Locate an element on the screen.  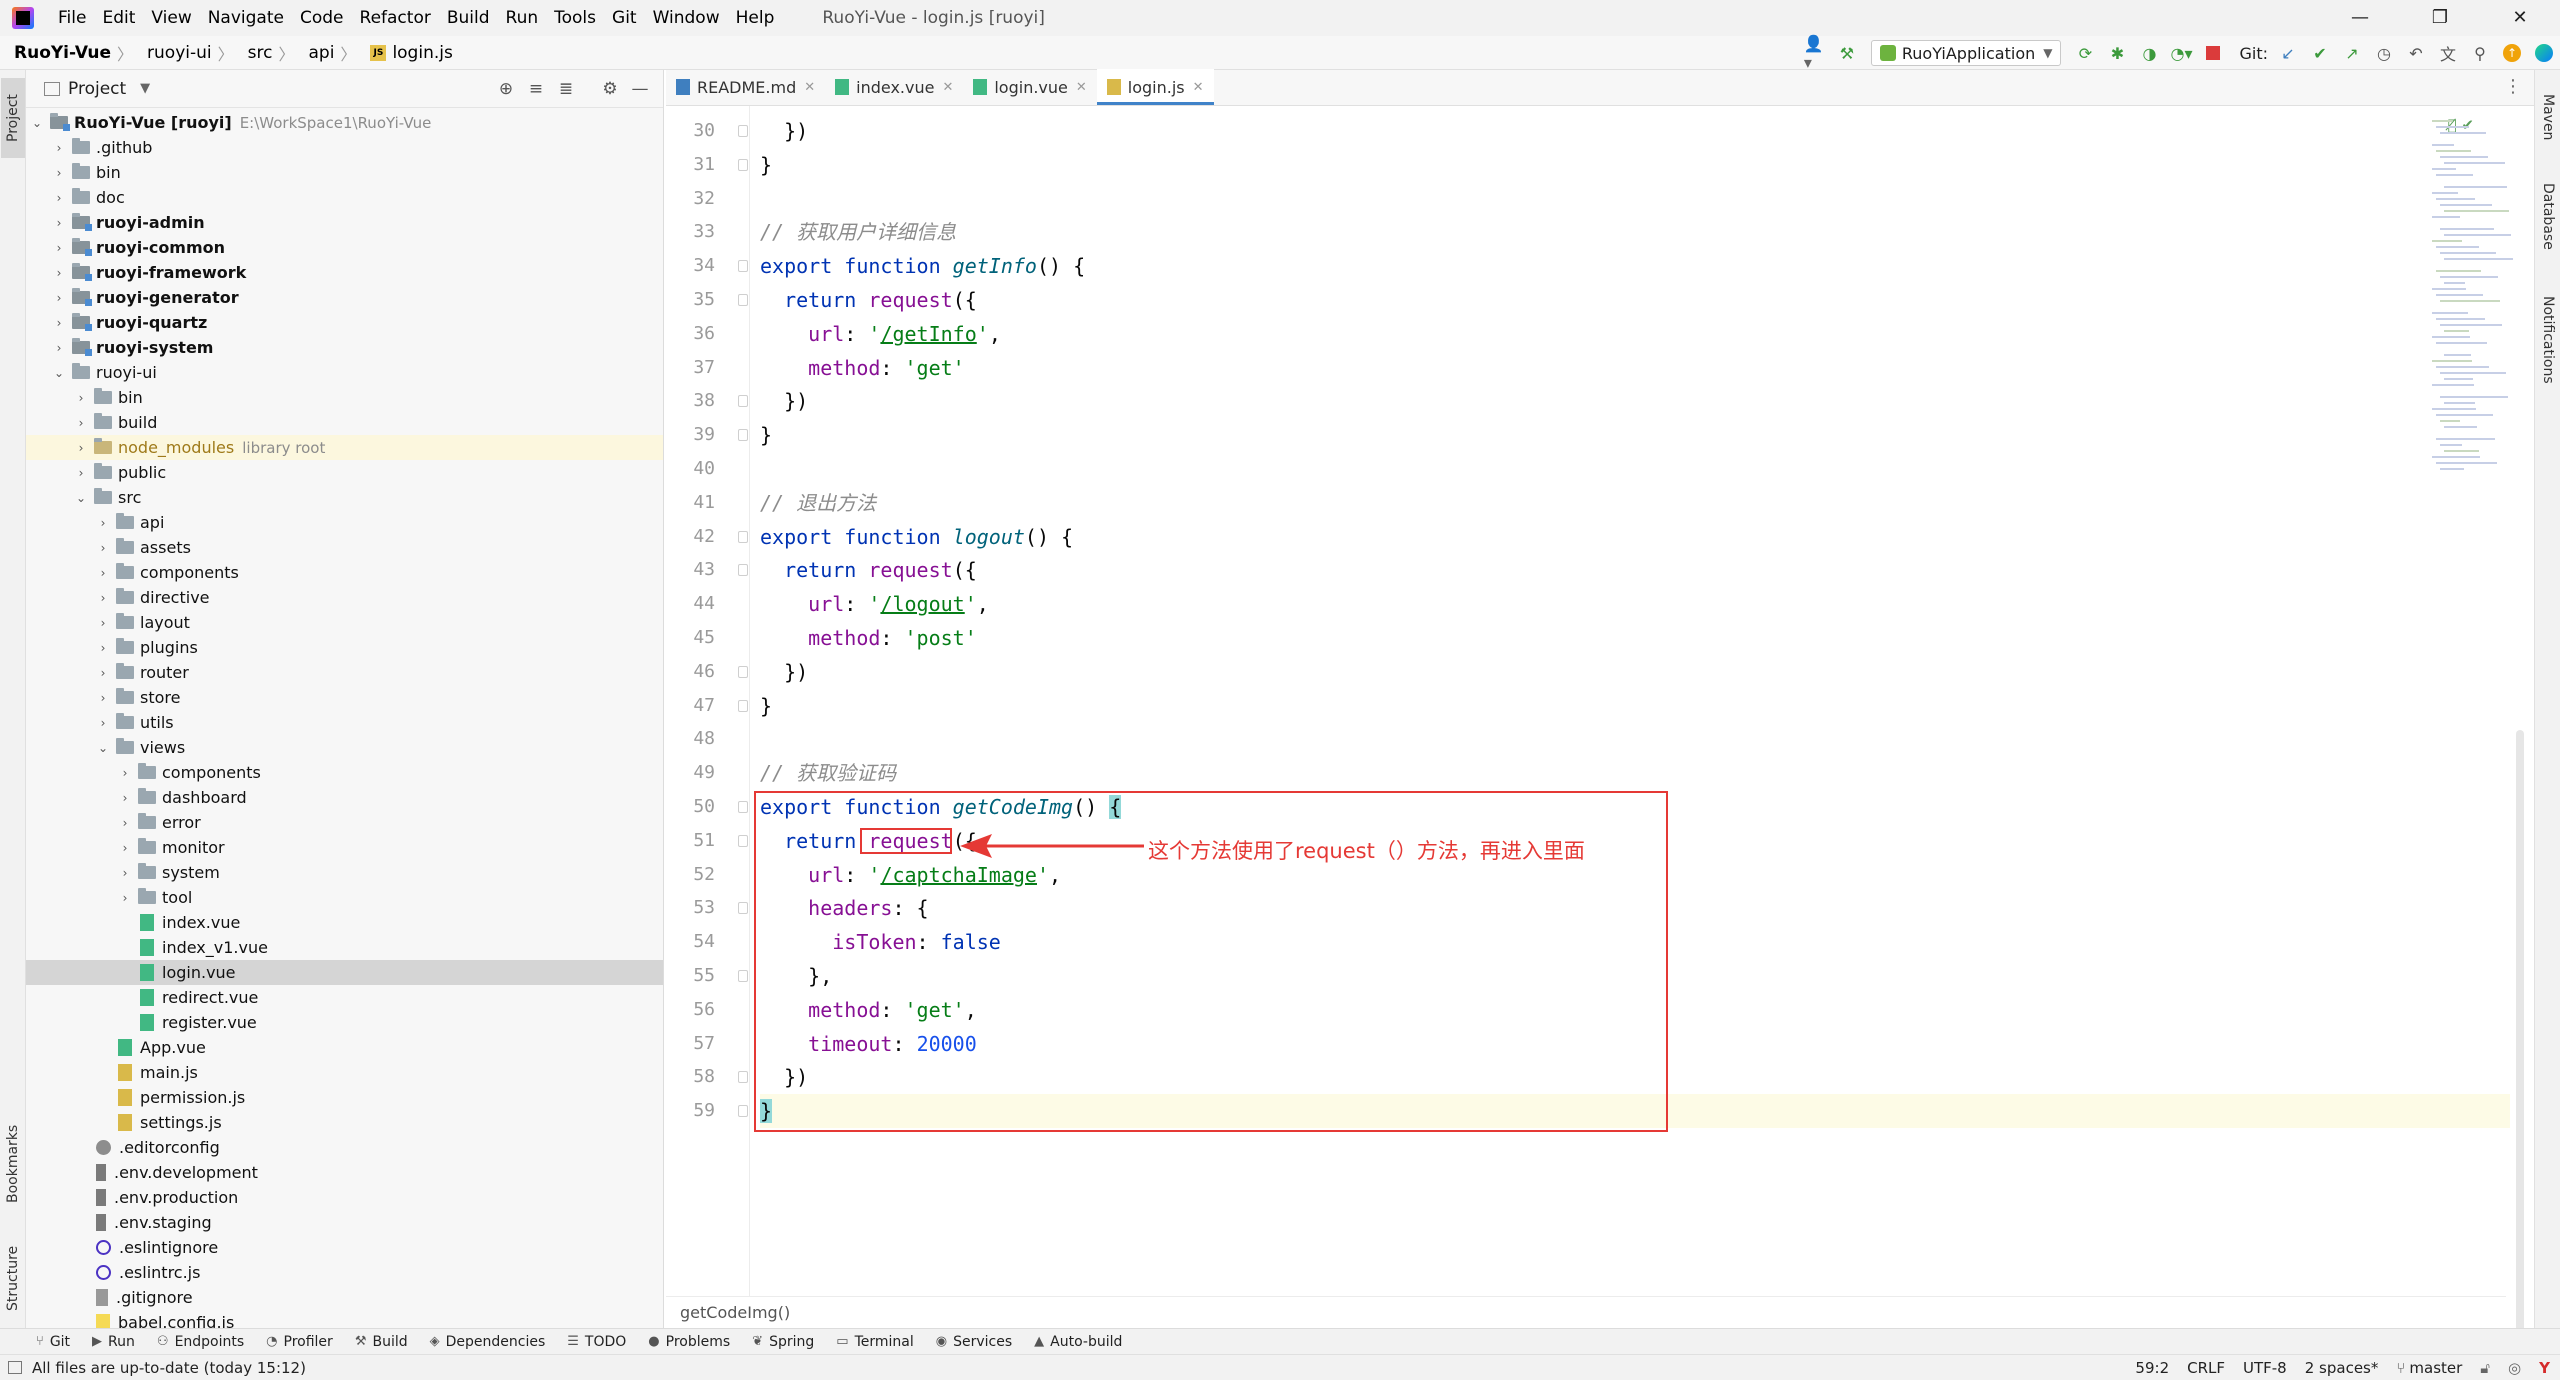
tree-item: .eslintrc.js is located at coordinates (344, 1272).